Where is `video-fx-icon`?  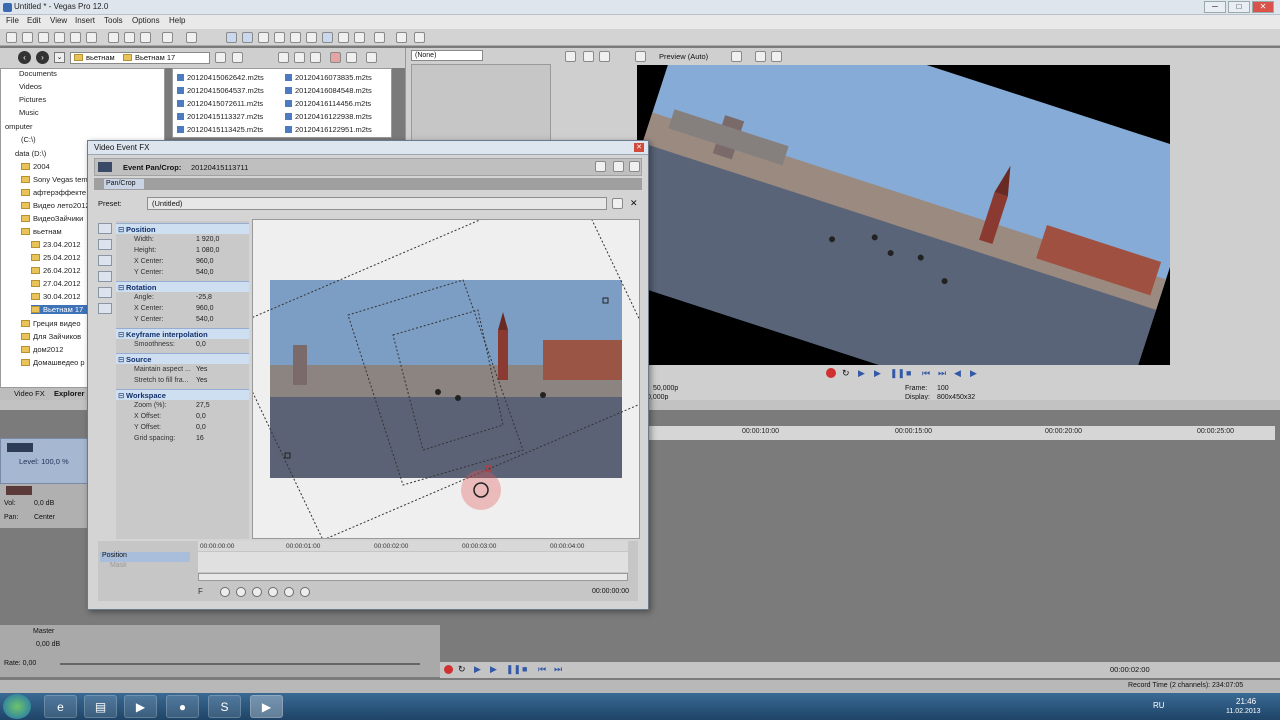
video-fx-icon is located at coordinates (604, 56).